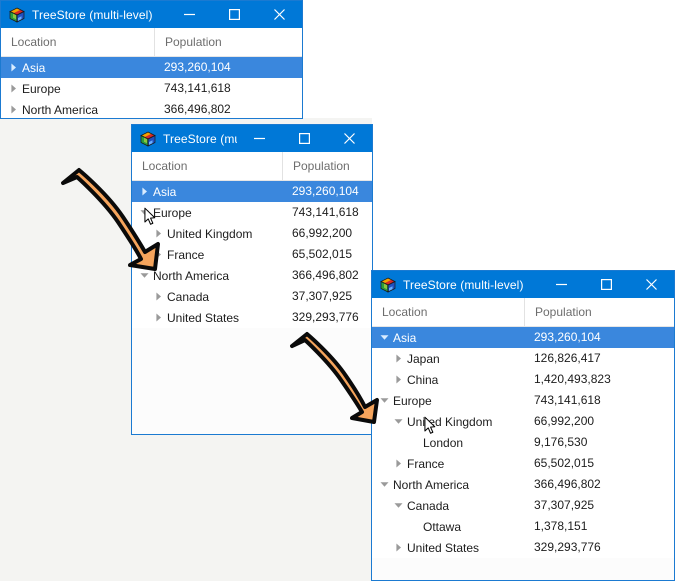 This screenshot has height=581, width=675. I want to click on tree-row-location: China, so click(448, 379).